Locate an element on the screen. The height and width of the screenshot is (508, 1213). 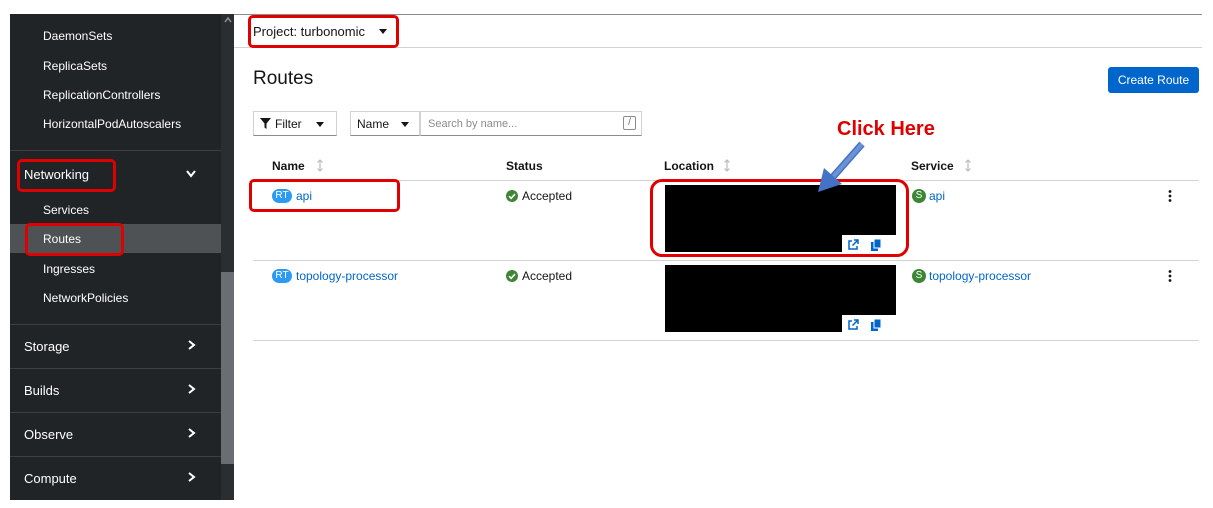
route-link-topology-processor: topology-processor is located at coordinates (347, 276).